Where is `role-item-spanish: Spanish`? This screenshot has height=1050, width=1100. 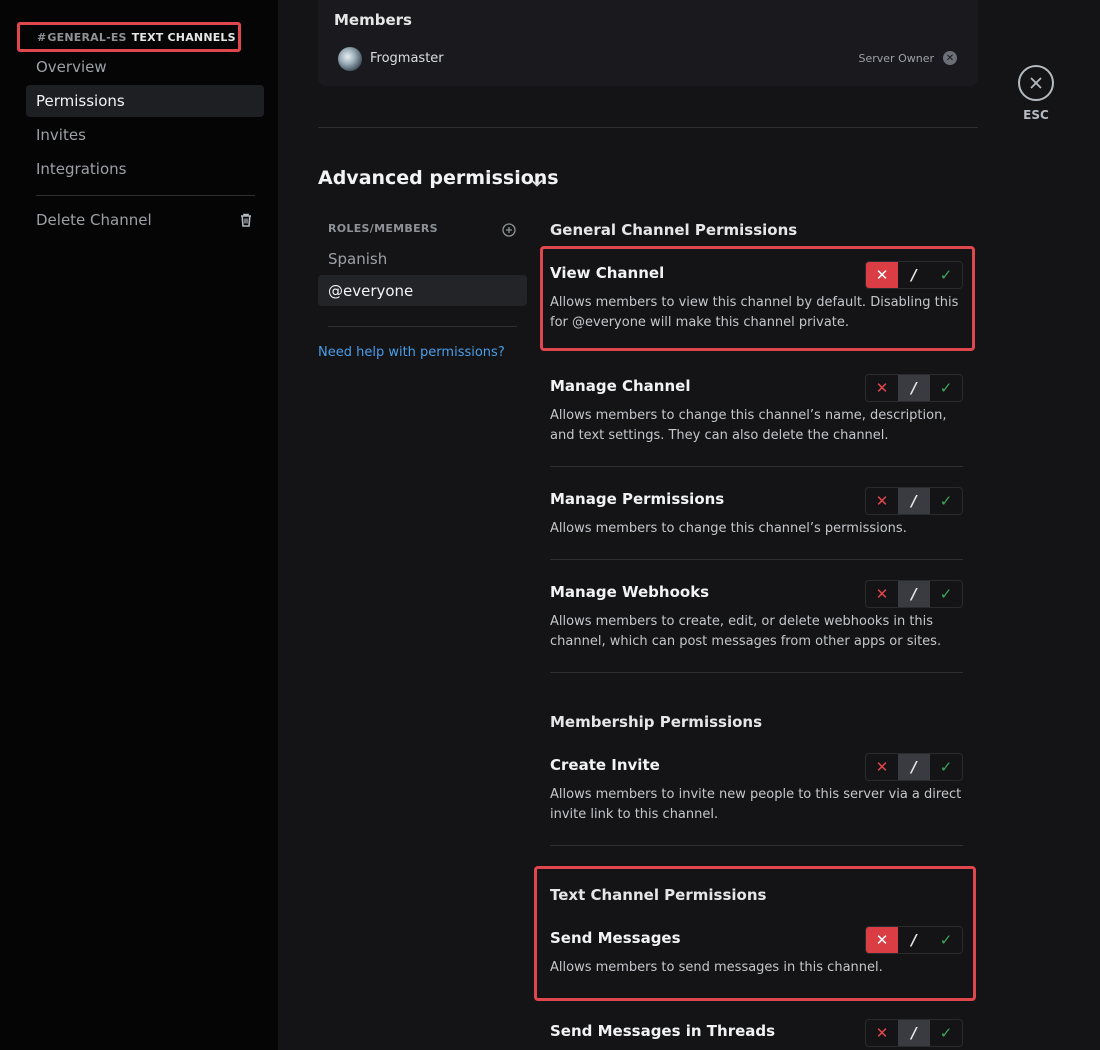 role-item-spanish: Spanish is located at coordinates (422, 258).